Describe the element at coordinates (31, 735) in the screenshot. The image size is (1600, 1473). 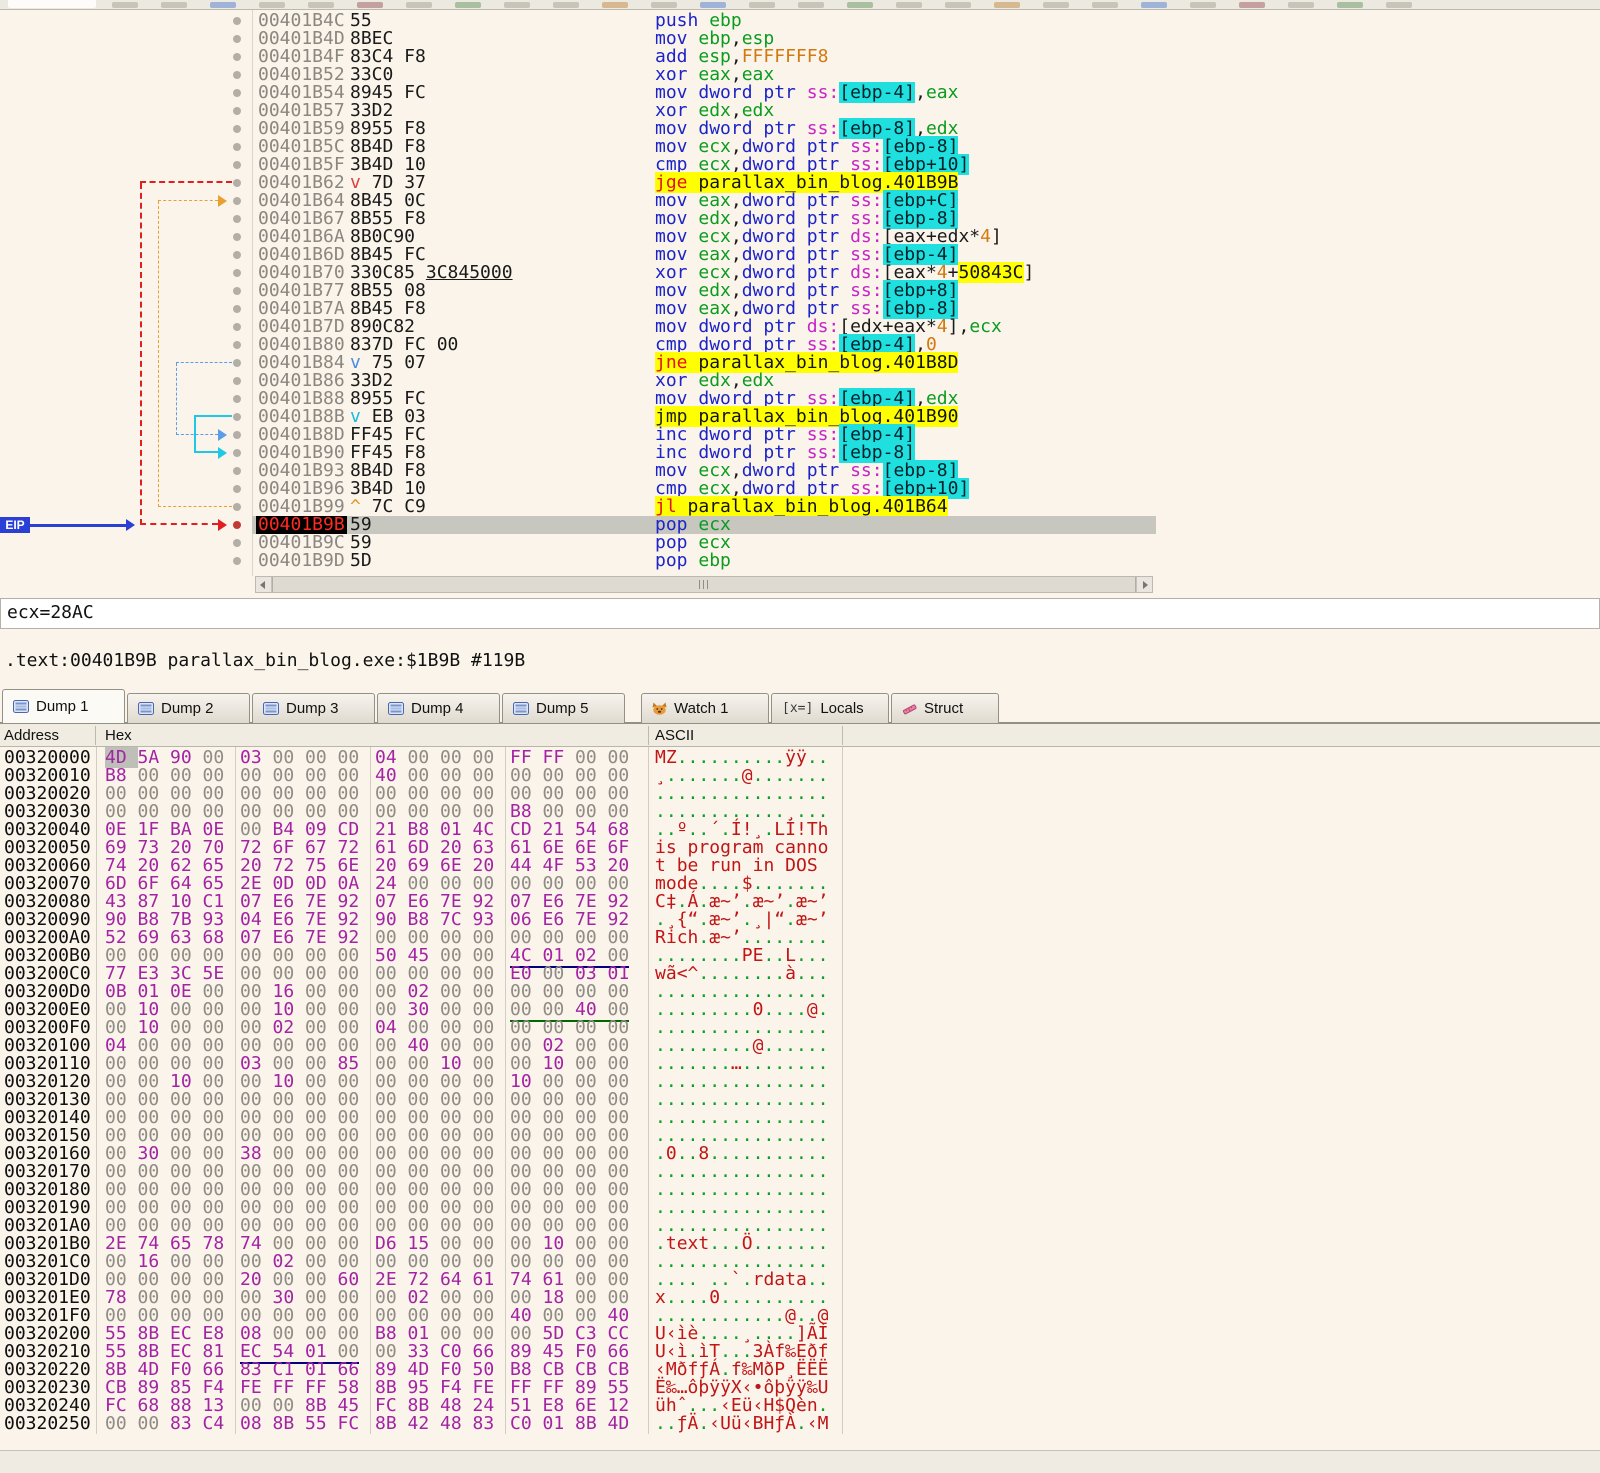
I see `column-header-address: Address` at that location.